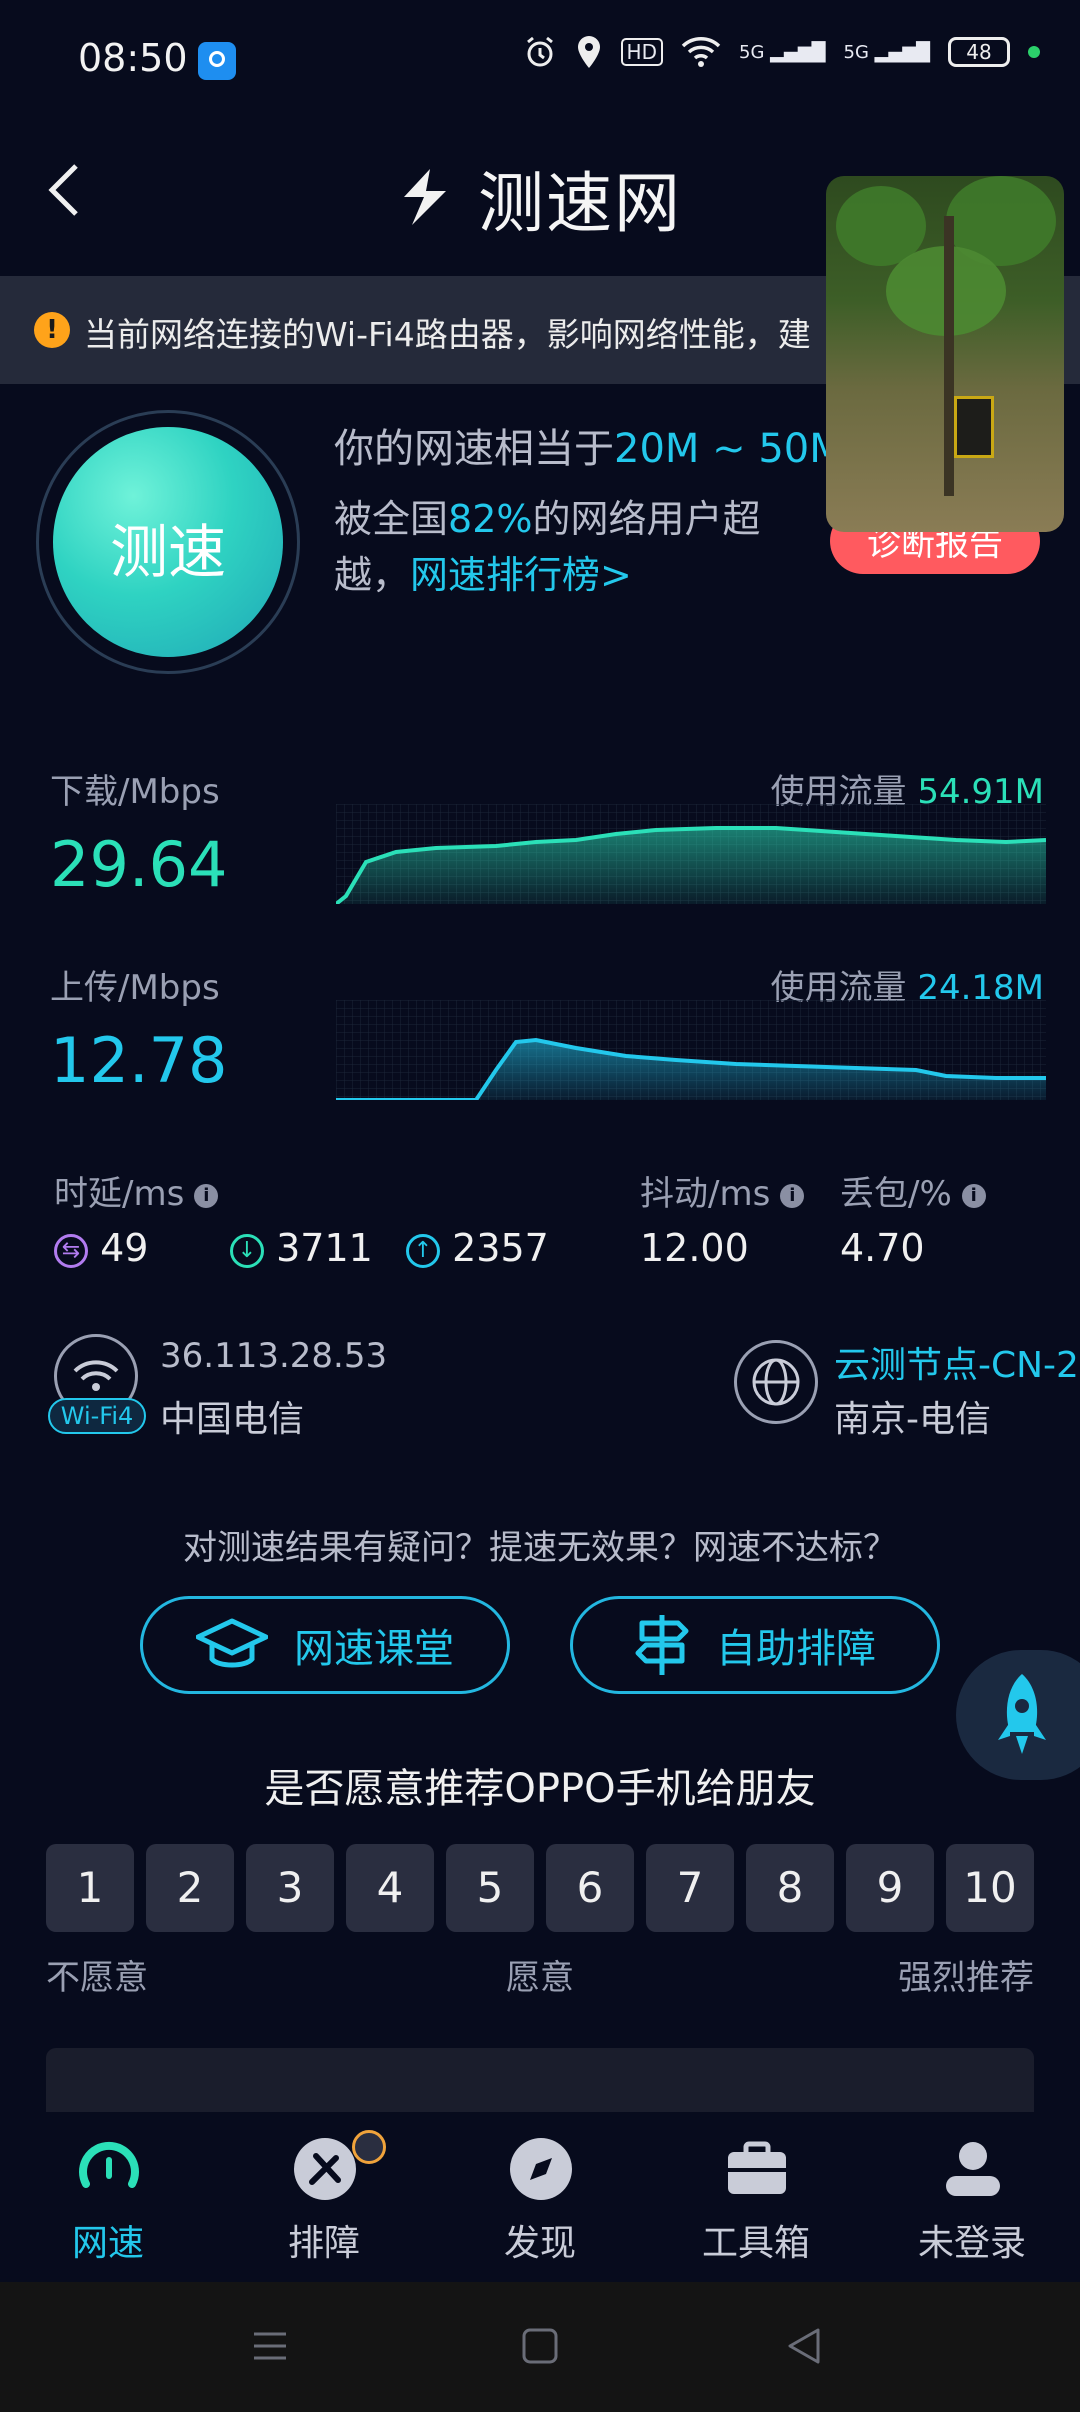 The height and width of the screenshot is (2412, 1080). Describe the element at coordinates (913, 1190) in the screenshot. I see `loss-label: 丢包/% i` at that location.